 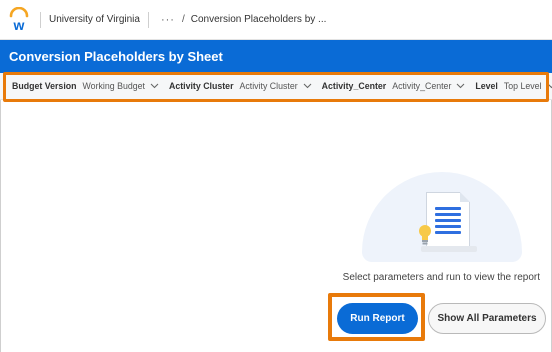 I want to click on prompt-value-activity-center: Activity_Center, so click(x=421, y=86).